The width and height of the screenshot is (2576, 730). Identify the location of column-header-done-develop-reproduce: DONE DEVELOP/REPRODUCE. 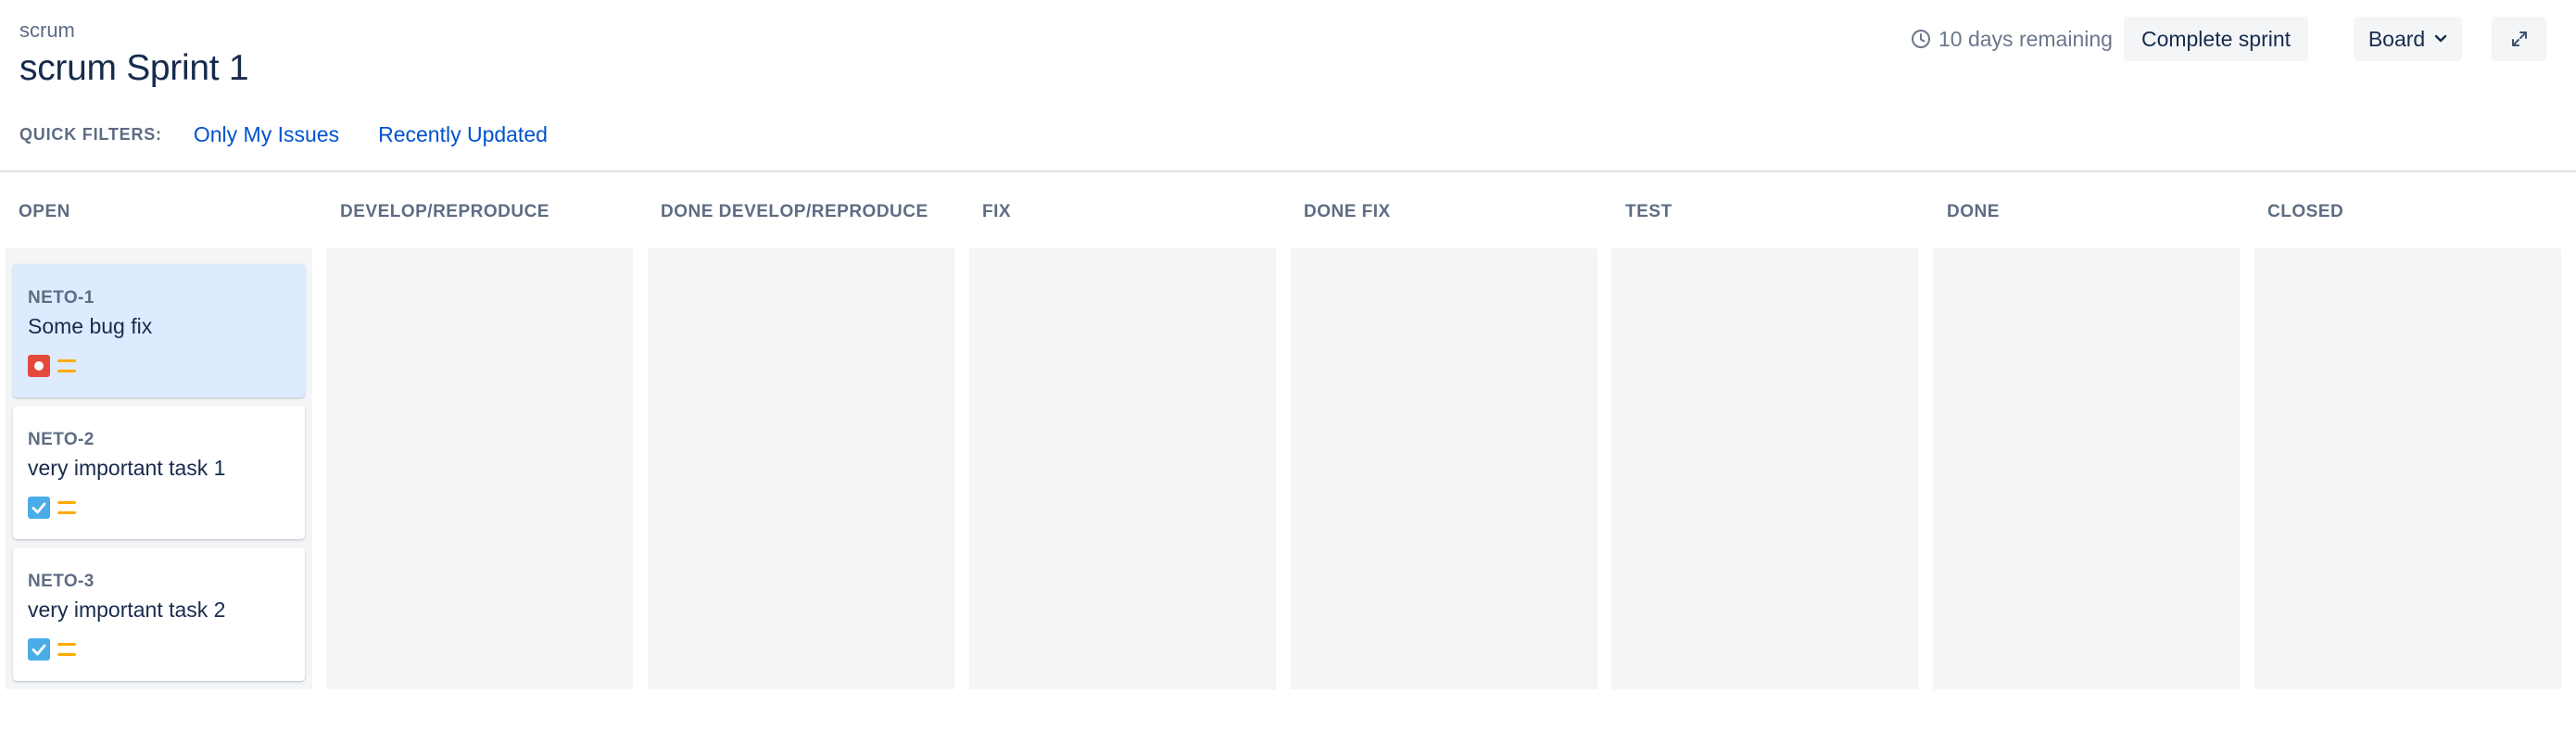
(794, 211).